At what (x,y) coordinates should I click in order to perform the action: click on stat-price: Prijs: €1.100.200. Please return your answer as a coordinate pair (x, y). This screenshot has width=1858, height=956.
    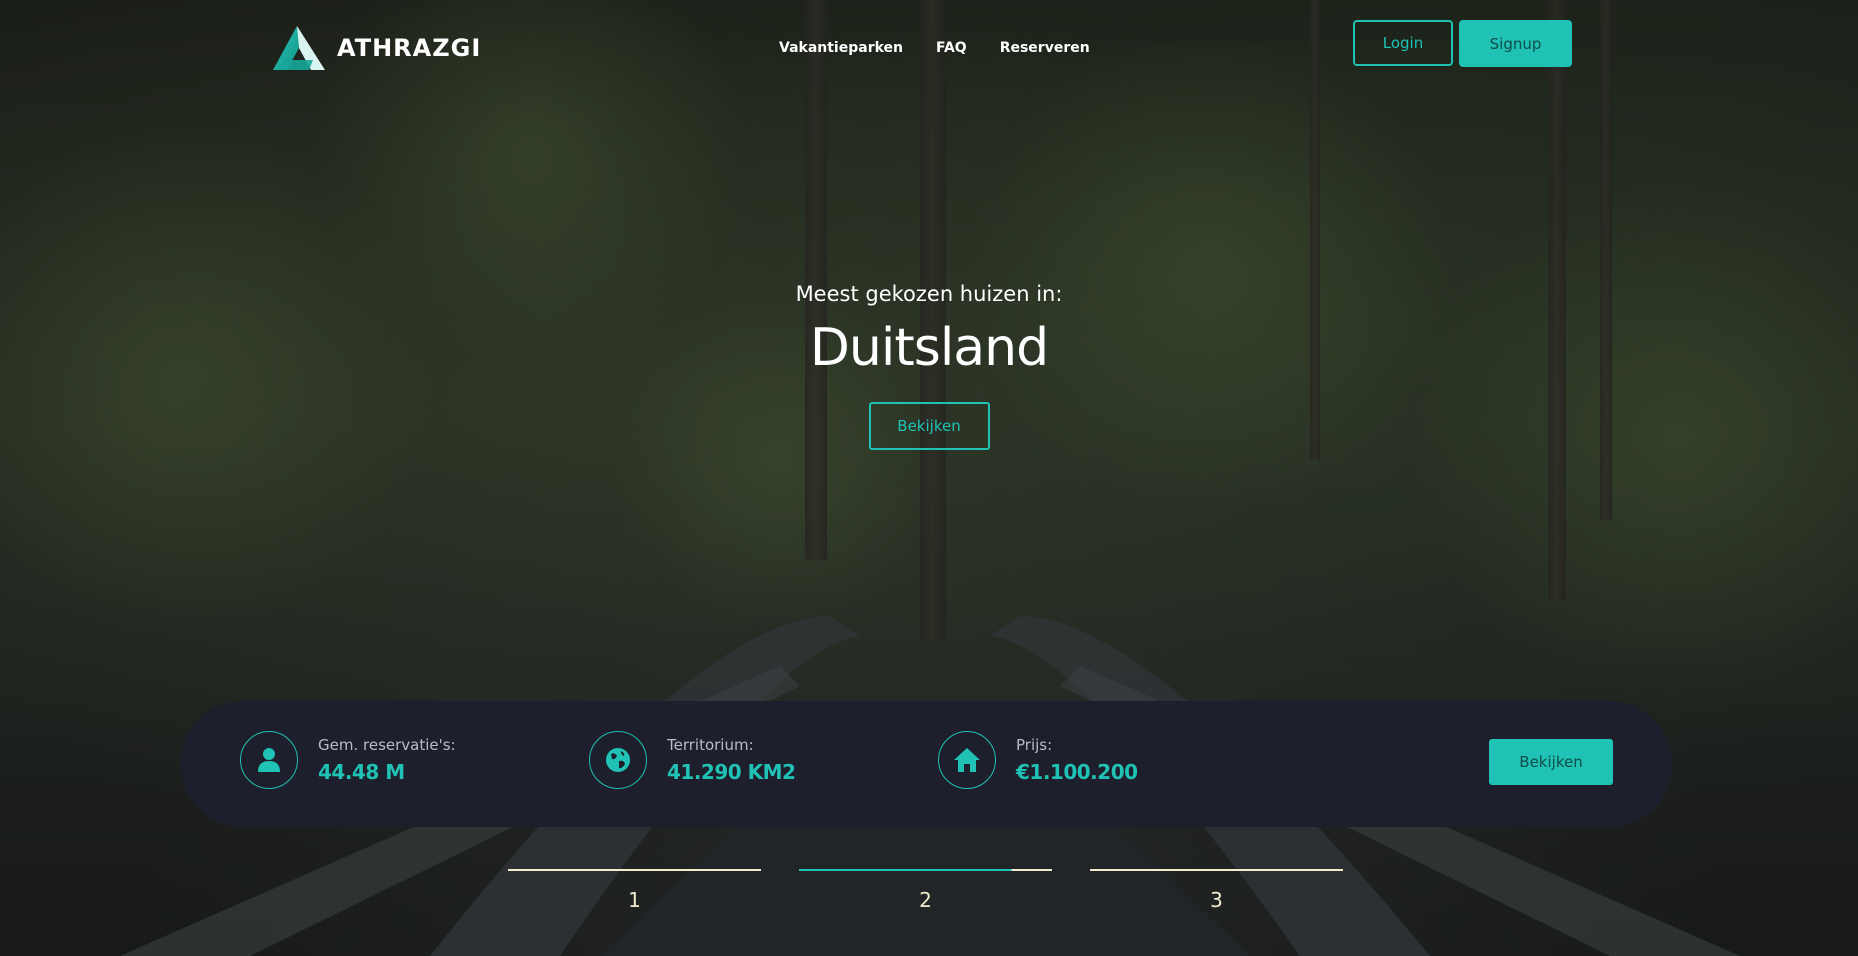
    Looking at the image, I should click on (1038, 760).